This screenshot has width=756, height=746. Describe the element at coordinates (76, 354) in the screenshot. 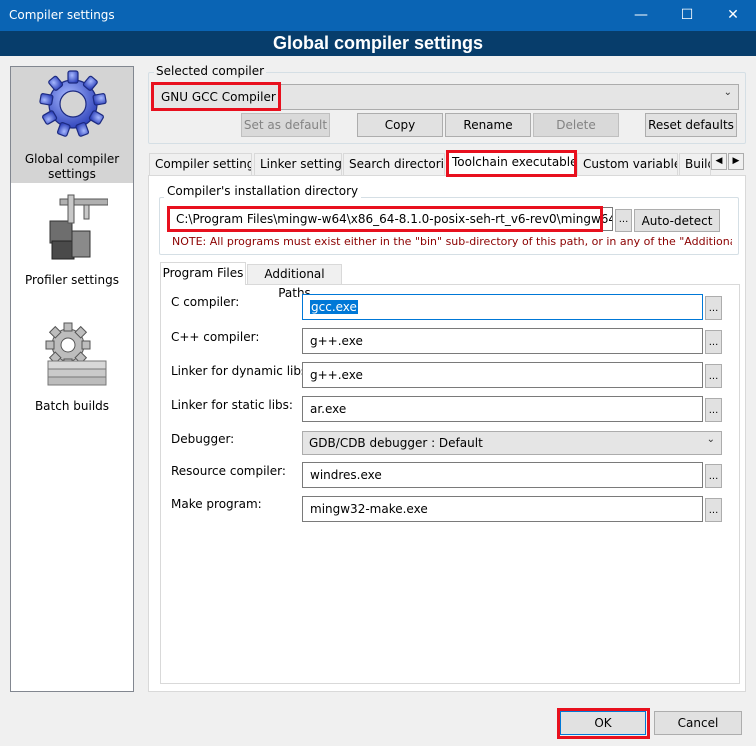

I see `batch-gear-icon` at that location.